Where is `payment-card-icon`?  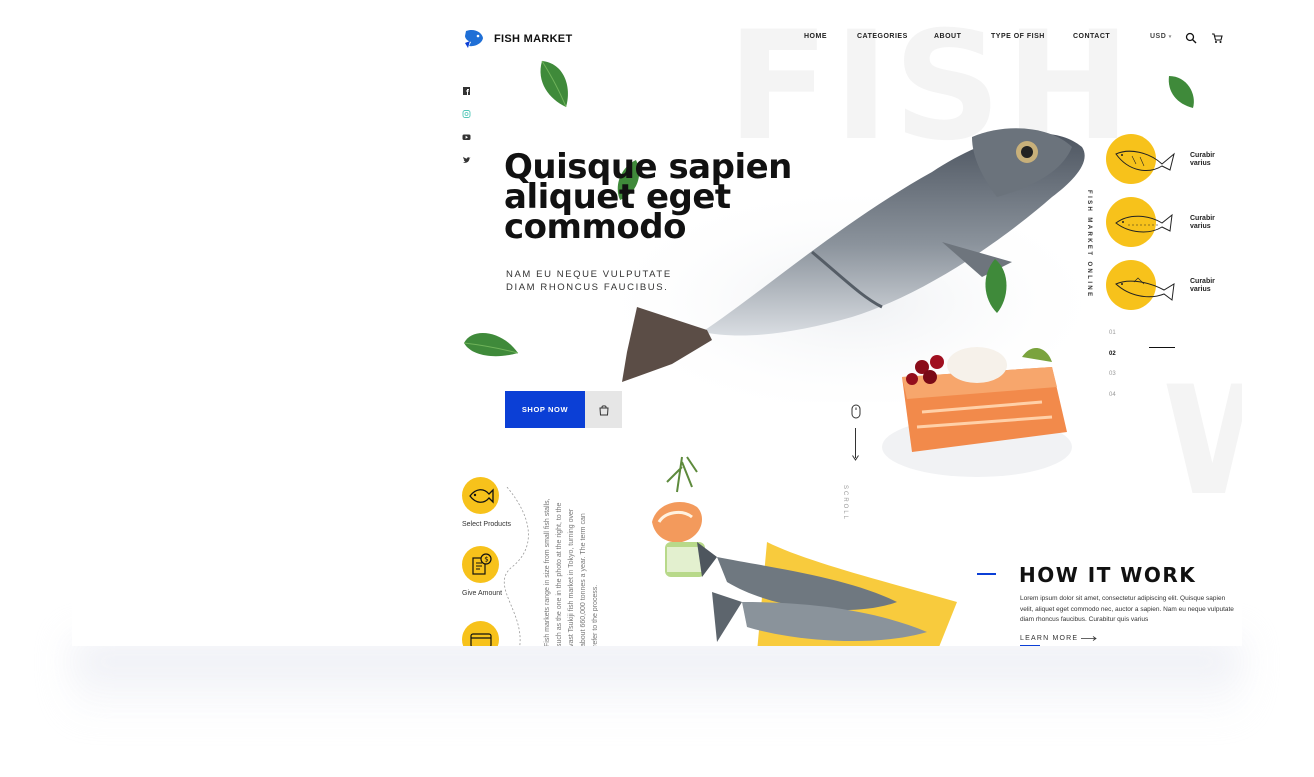 payment-card-icon is located at coordinates (480, 639).